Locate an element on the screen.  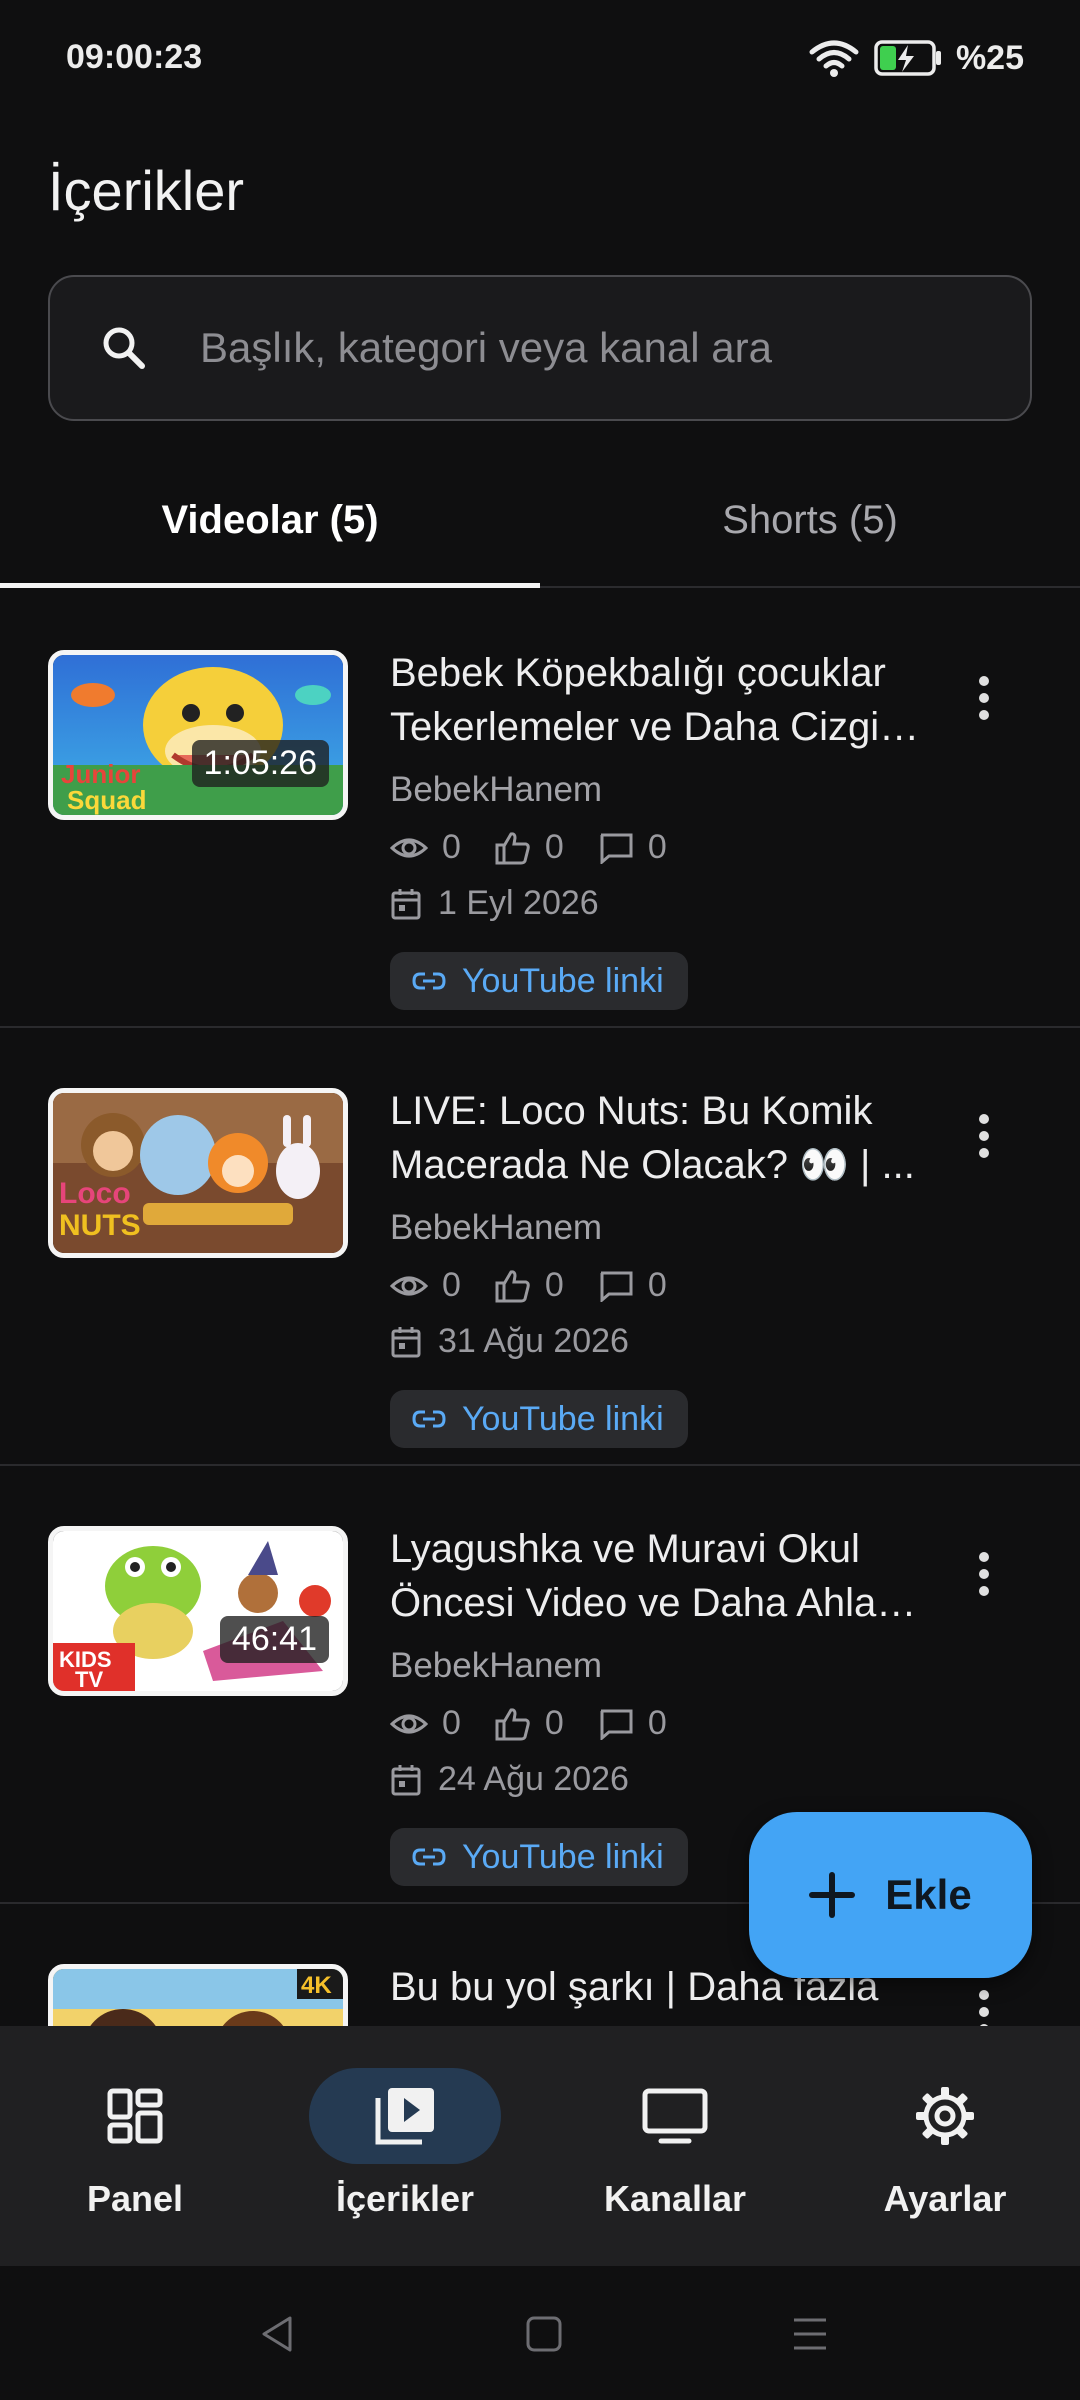
nav-label: Ayarlar is located at coordinates (945, 2198).